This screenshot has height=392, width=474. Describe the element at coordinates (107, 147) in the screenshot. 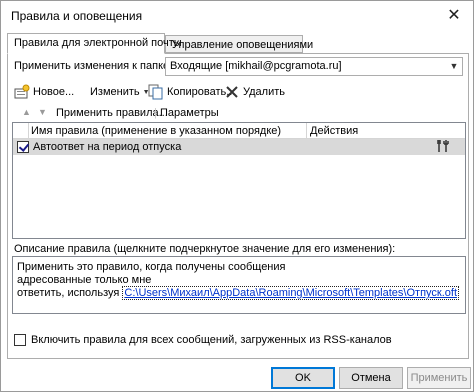

I see `rule-name: Автоответ на период отпуска` at that location.